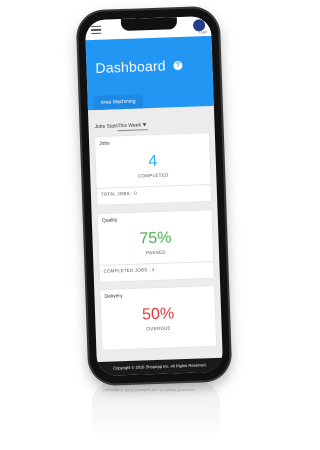 The height and width of the screenshot is (450, 320). I want to click on card-title: Delivery, so click(113, 296).